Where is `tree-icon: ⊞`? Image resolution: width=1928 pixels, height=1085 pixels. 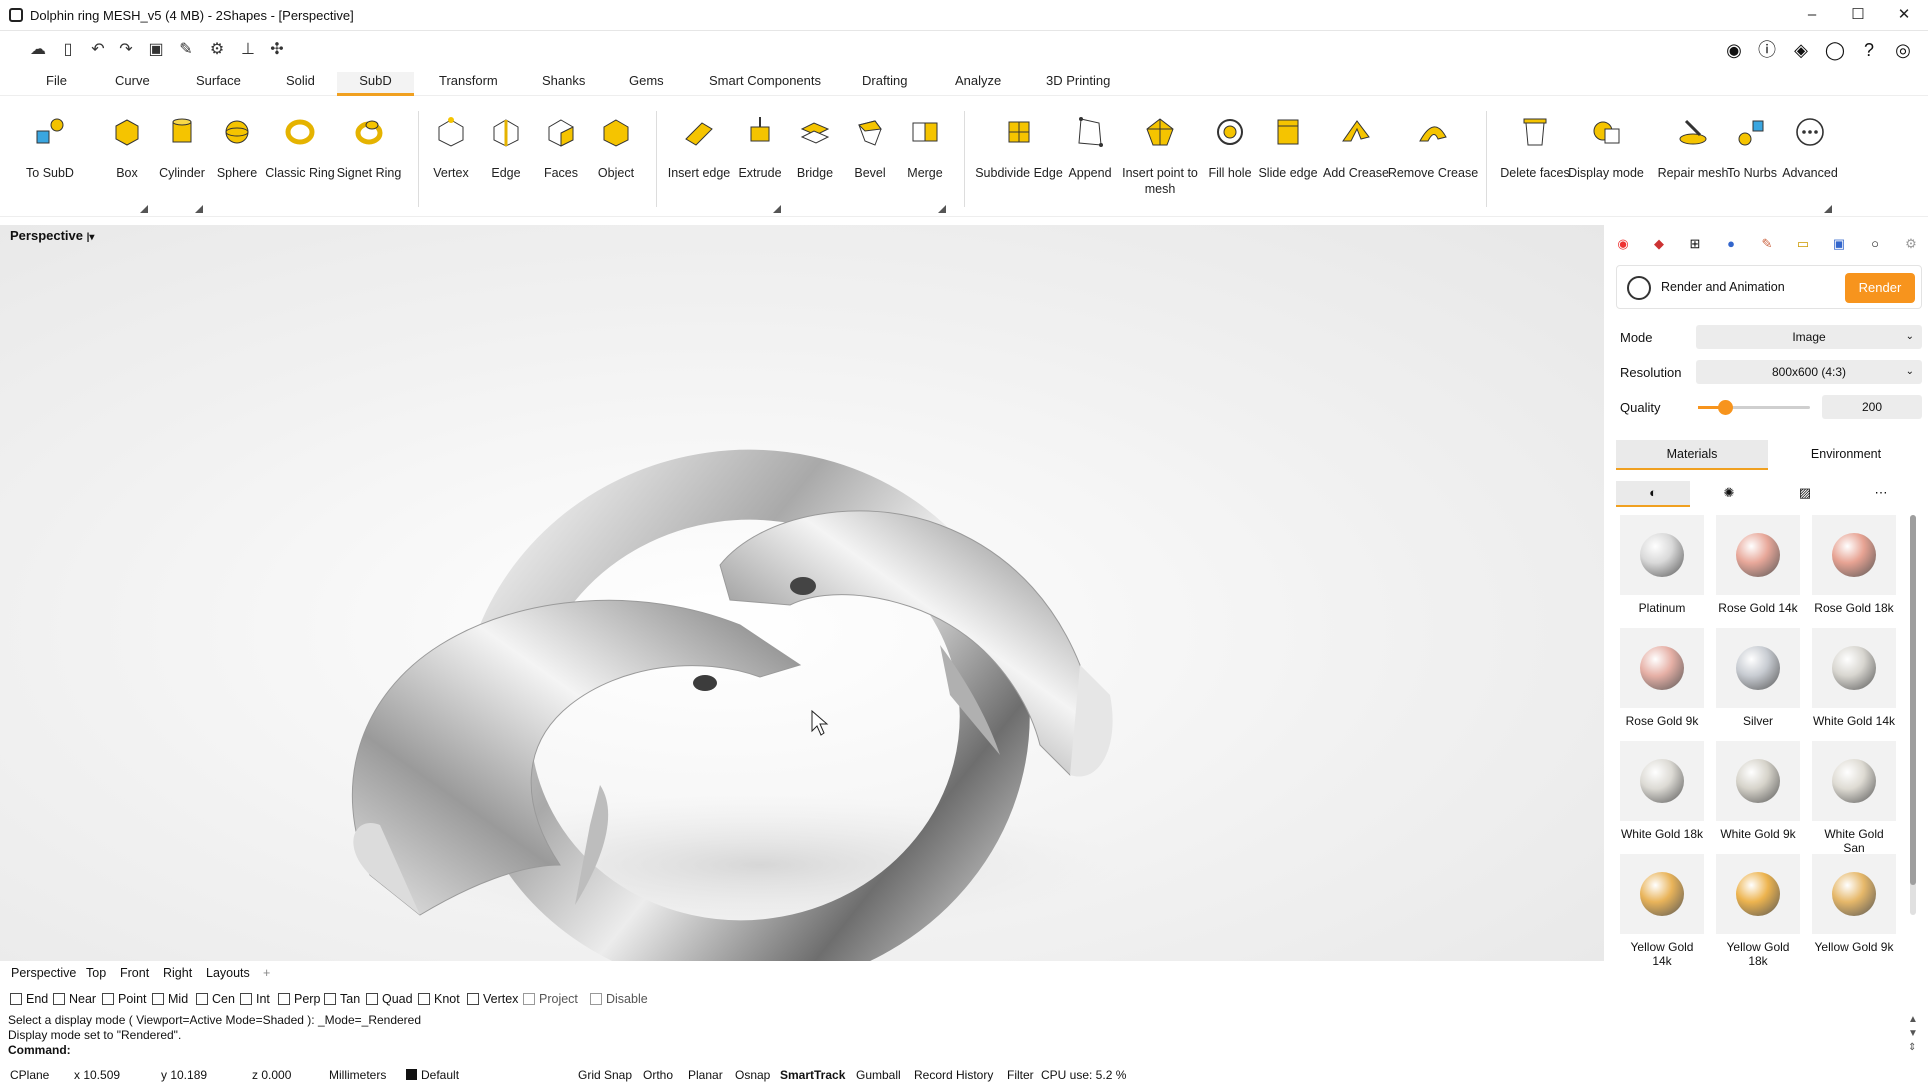 tree-icon: ⊞ is located at coordinates (1695, 244).